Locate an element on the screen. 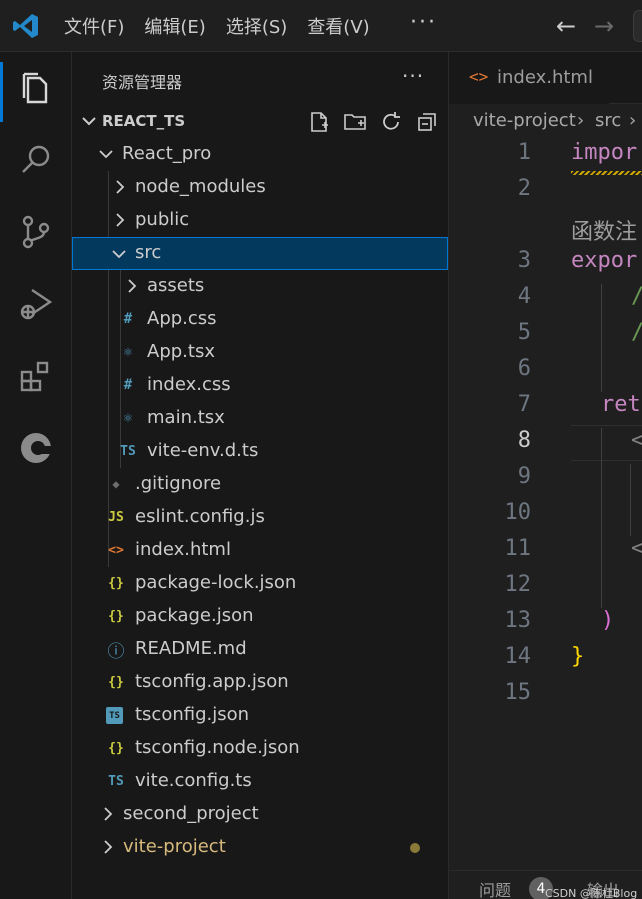  new-folder-button is located at coordinates (355, 122).